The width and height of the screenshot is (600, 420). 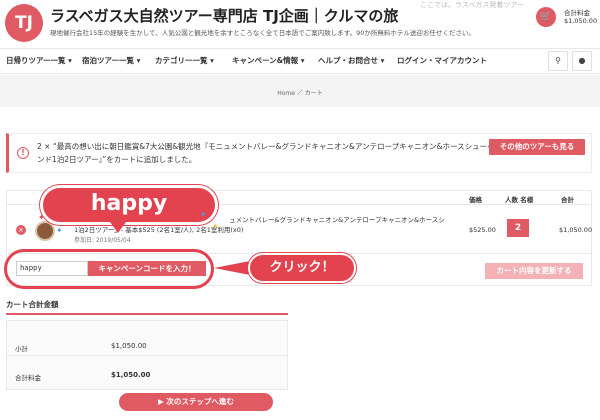 I want to click on annotation-click-bubble: クリック！, so click(x=302, y=268).